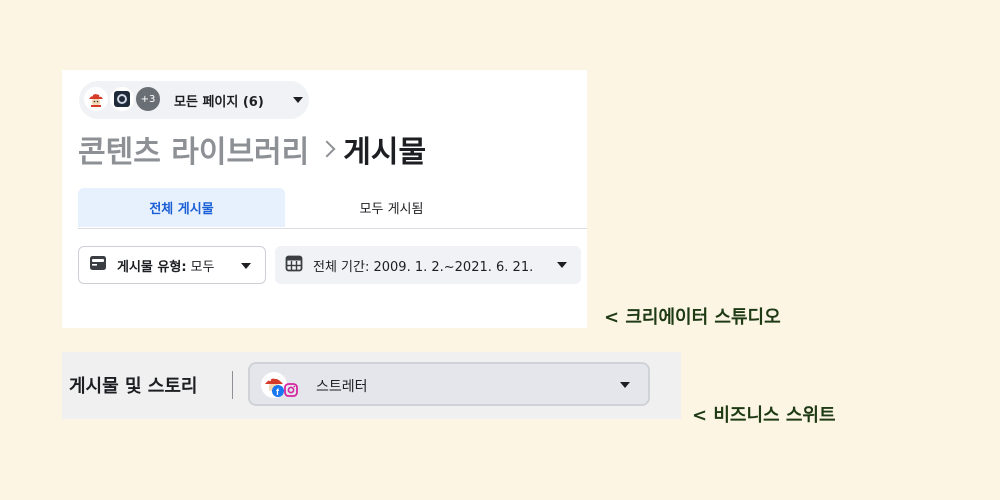 The height and width of the screenshot is (500, 1000). I want to click on page-title: 게시물, so click(385, 152).